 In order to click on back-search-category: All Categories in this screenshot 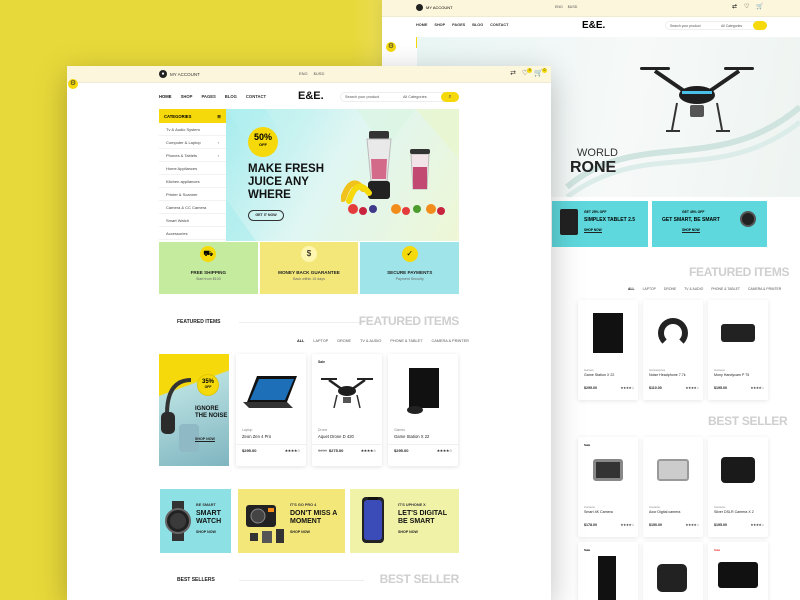, I will do `click(731, 26)`.